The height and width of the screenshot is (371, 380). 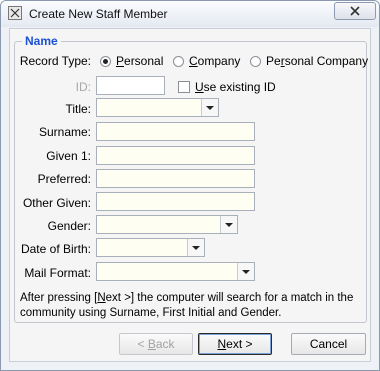 I want to click on title-bar: Create New Staff Member, so click(x=190, y=14).